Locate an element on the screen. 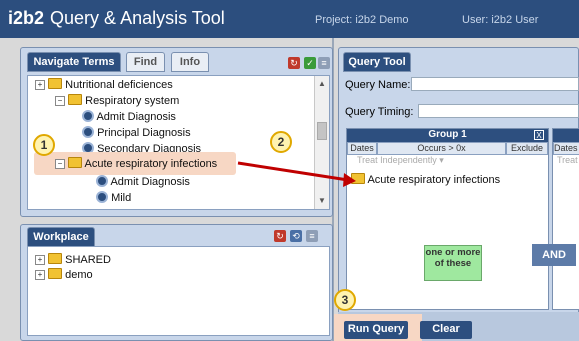 This screenshot has width=579, height=341. check-icon: ✓ is located at coordinates (310, 63).